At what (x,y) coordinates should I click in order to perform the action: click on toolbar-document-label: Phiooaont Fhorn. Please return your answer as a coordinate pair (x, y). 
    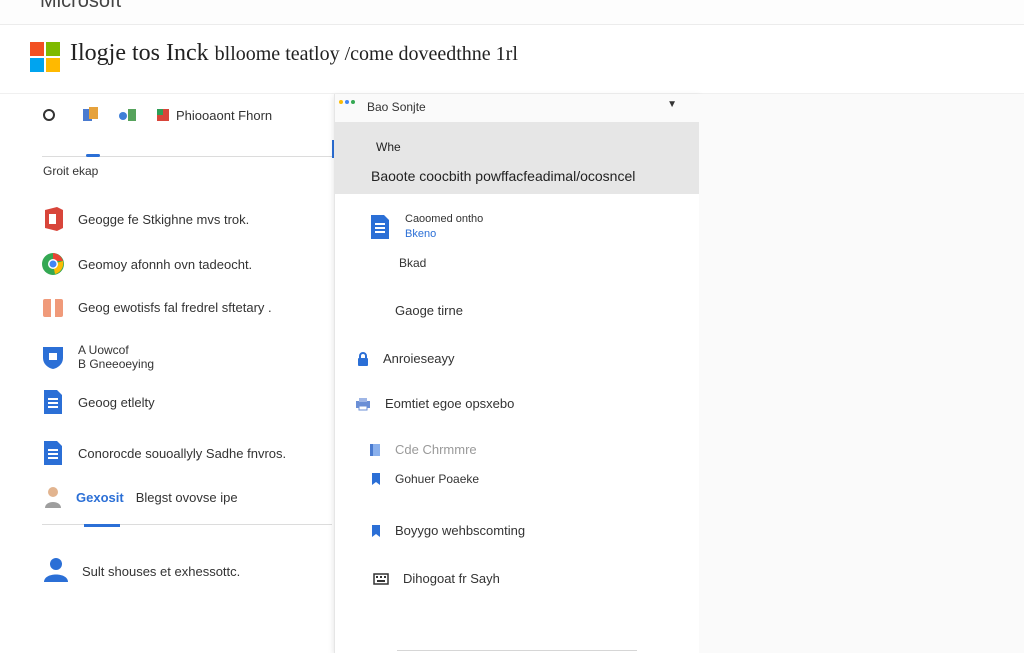
    Looking at the image, I should click on (224, 115).